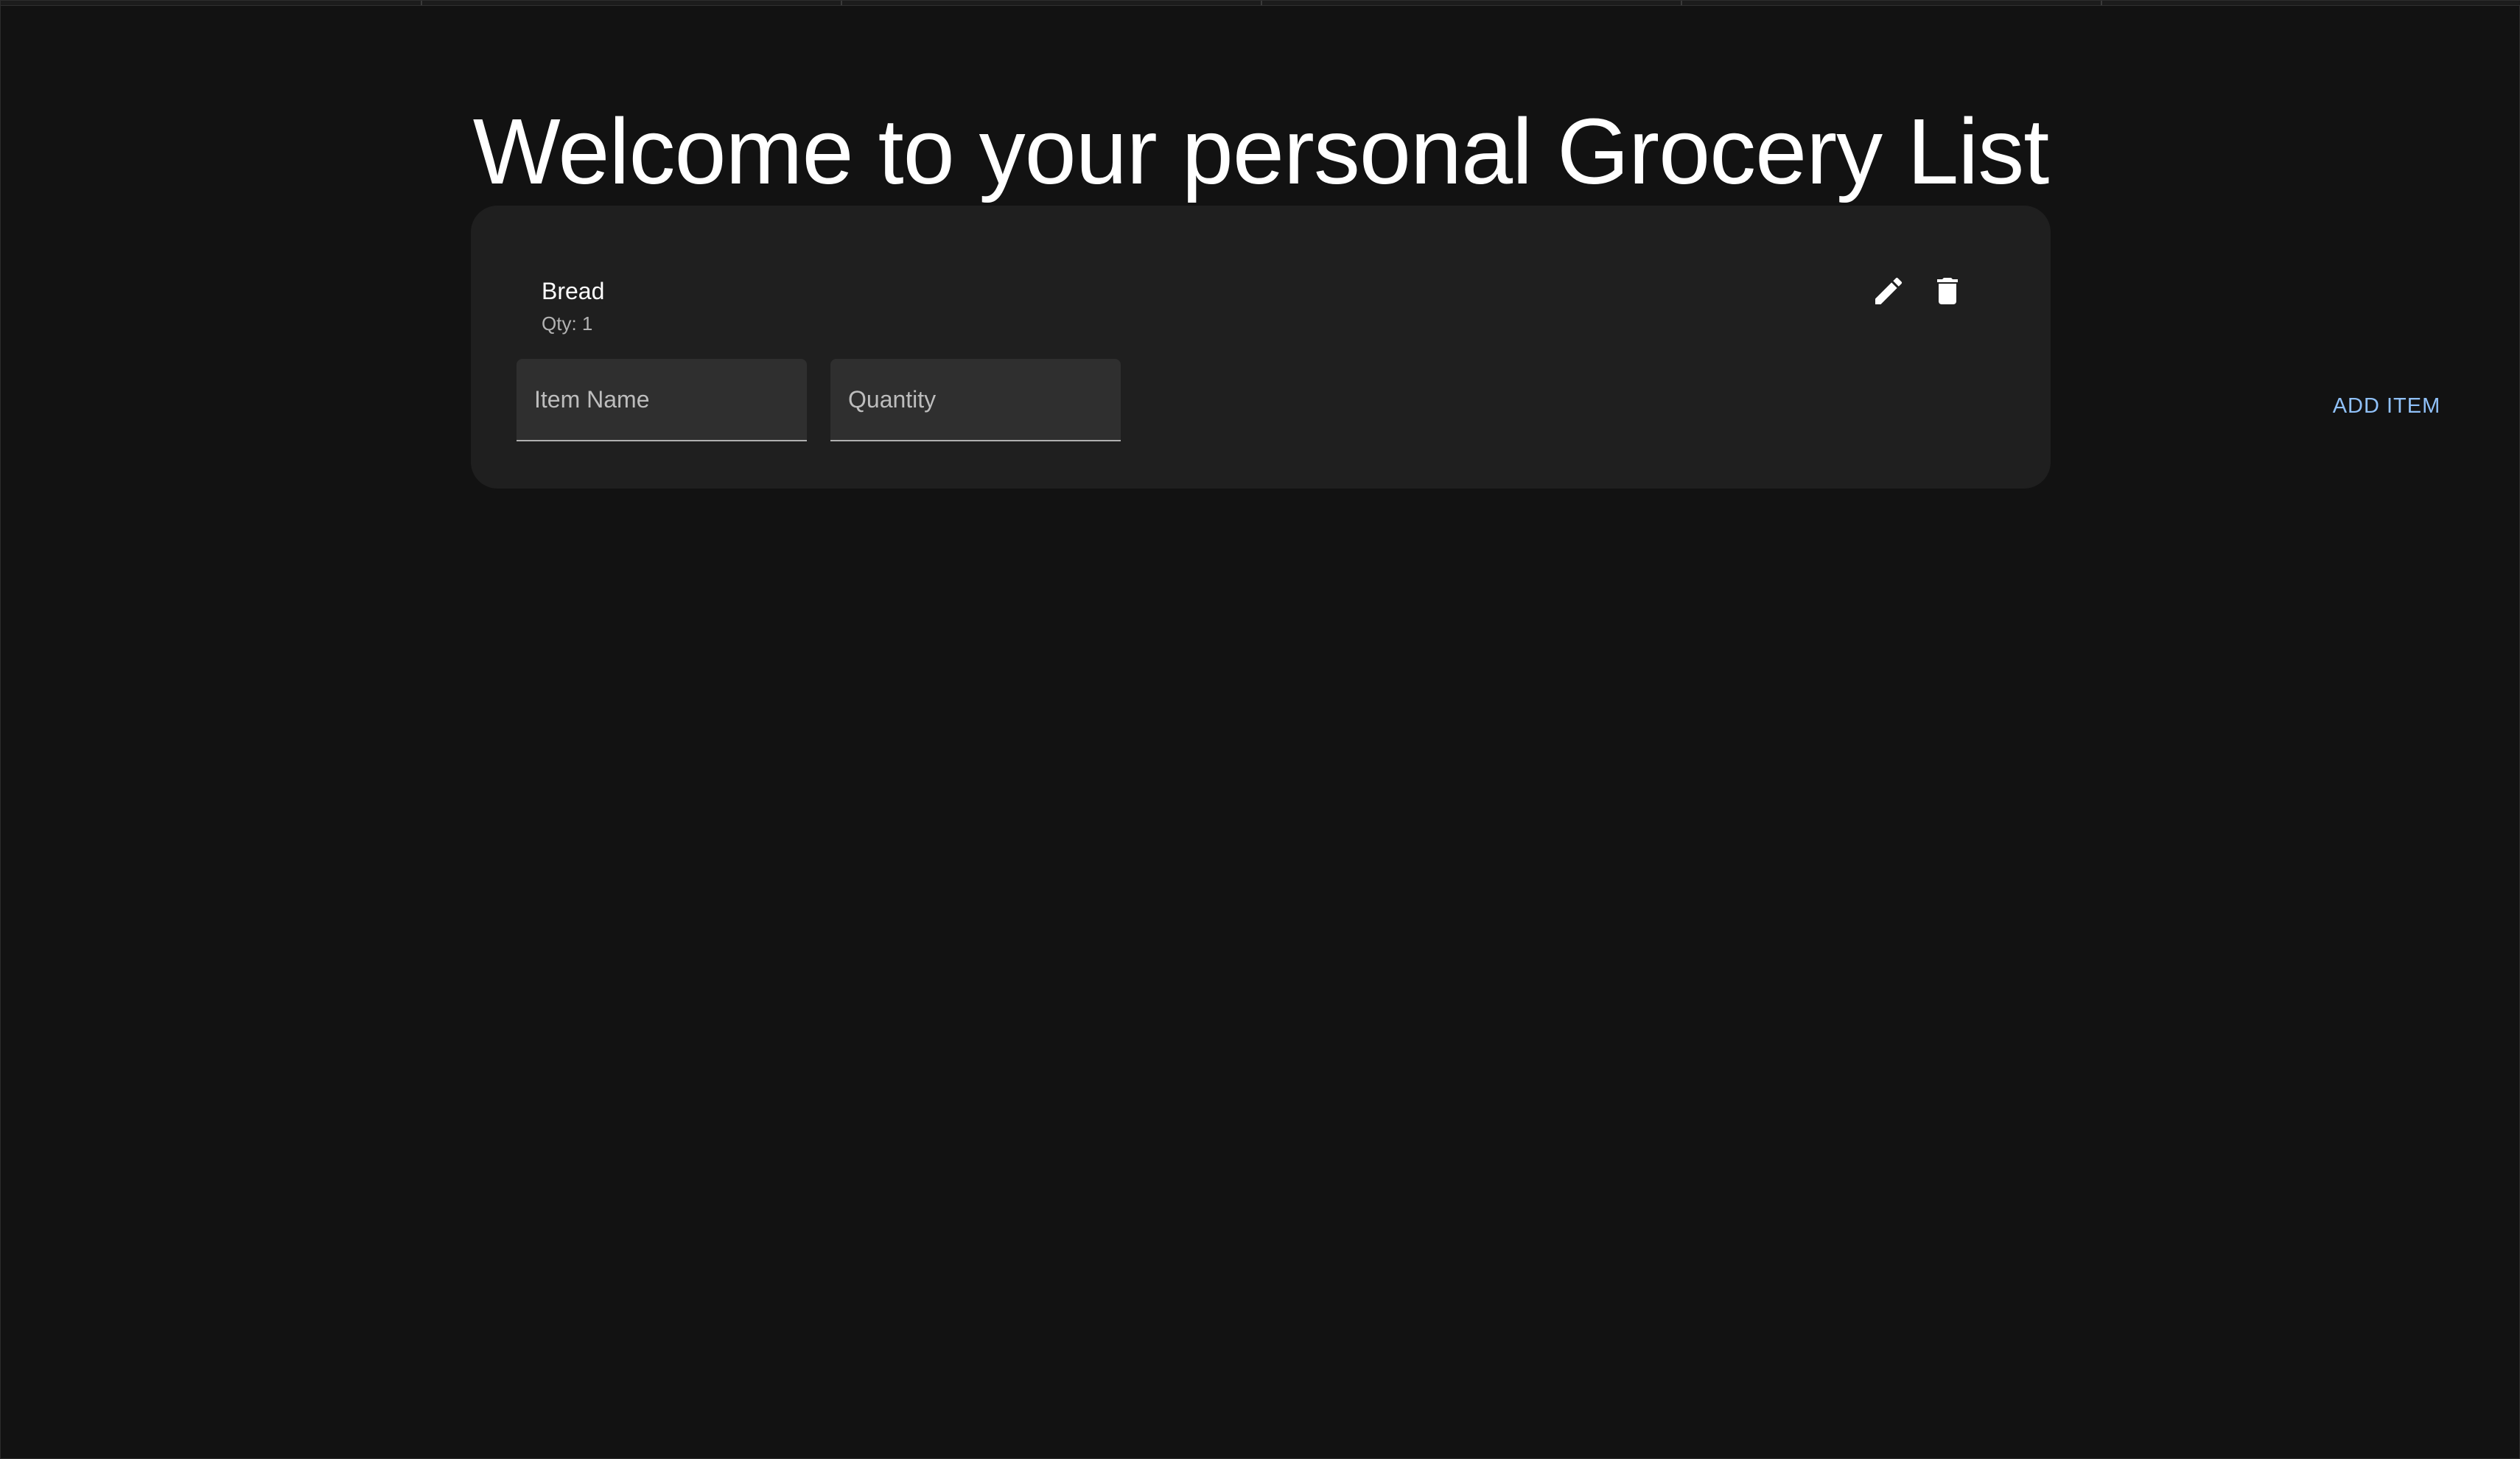 The height and width of the screenshot is (1459, 2520). I want to click on quantity-field, so click(975, 400).